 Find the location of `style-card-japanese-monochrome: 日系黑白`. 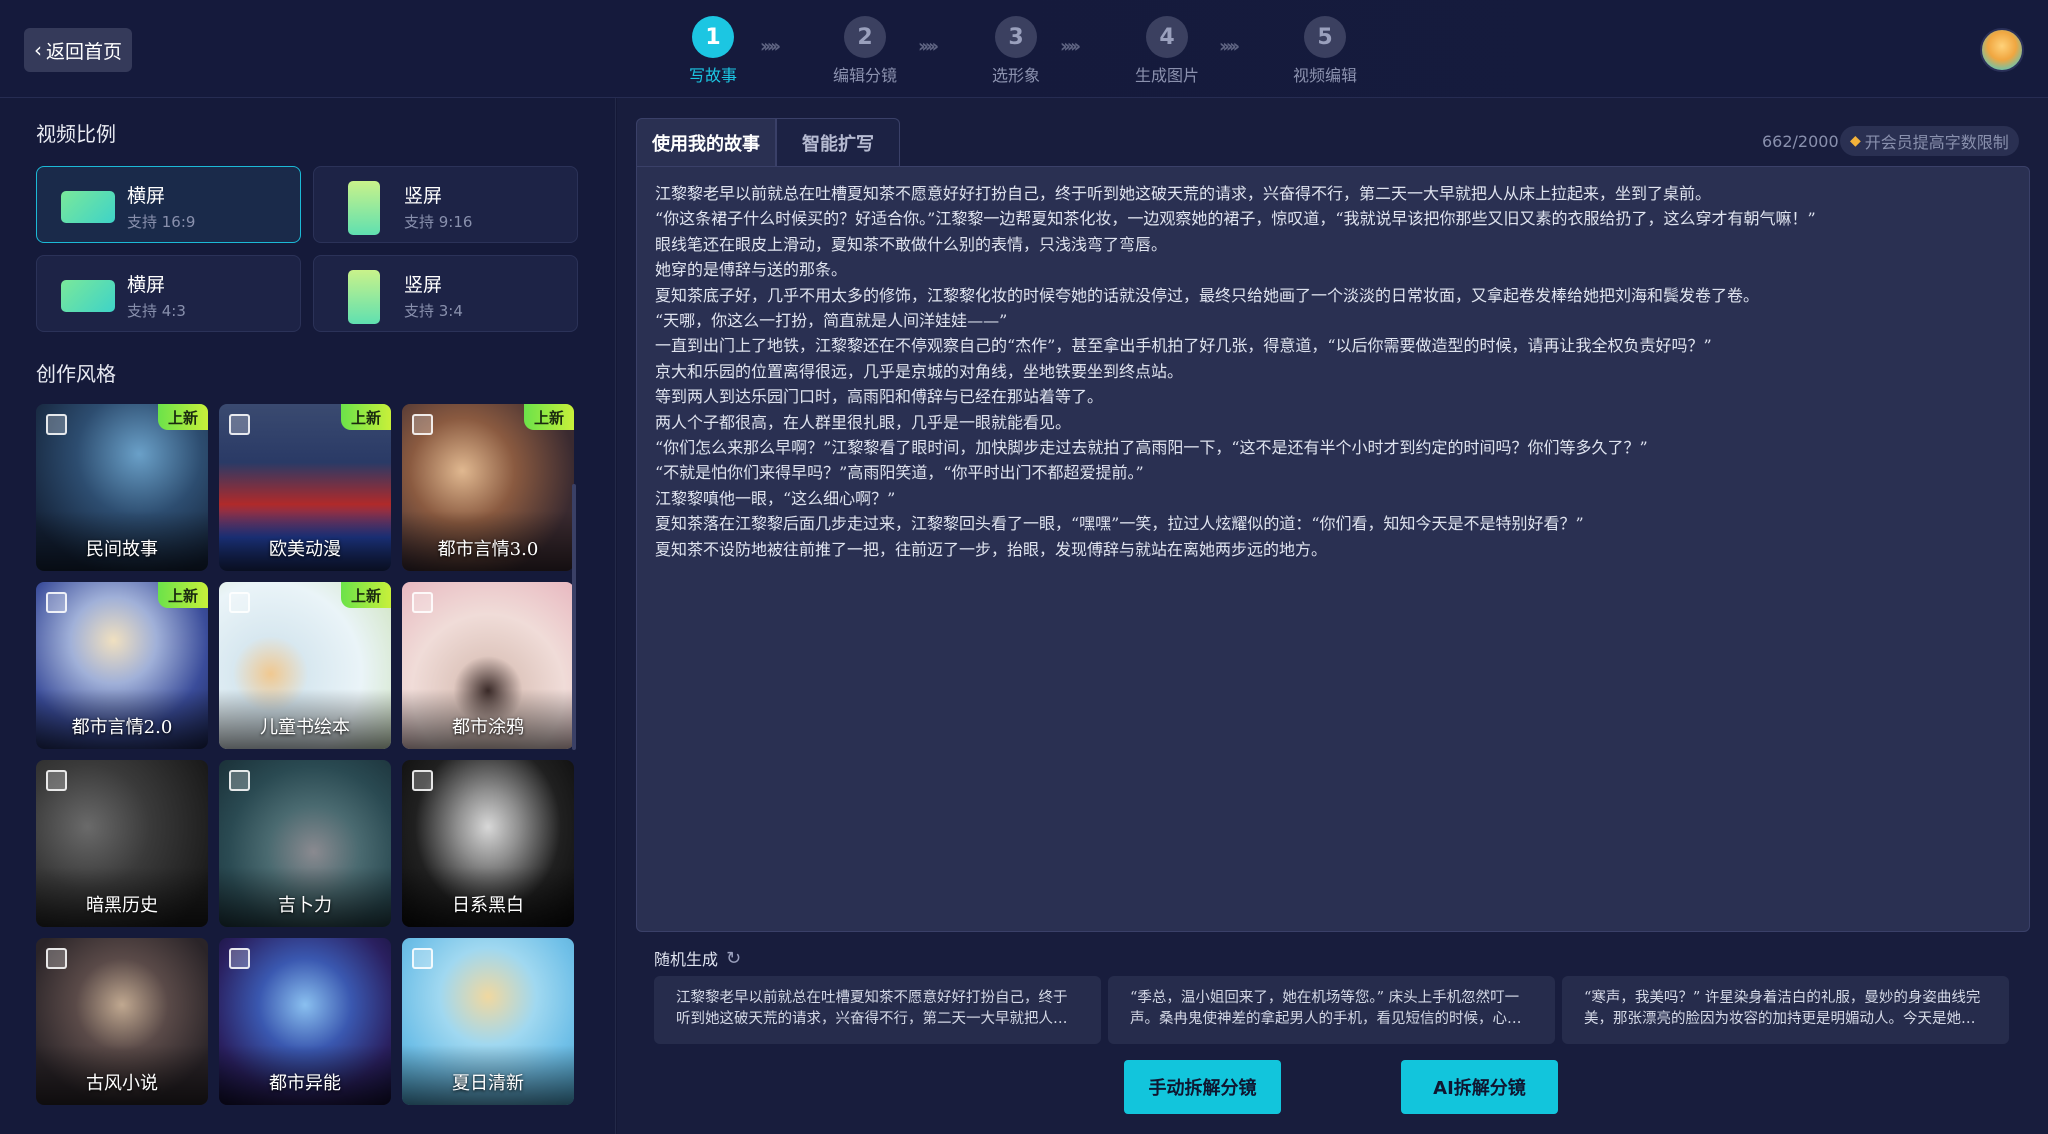

style-card-japanese-monochrome: 日系黑白 is located at coordinates (488, 843).